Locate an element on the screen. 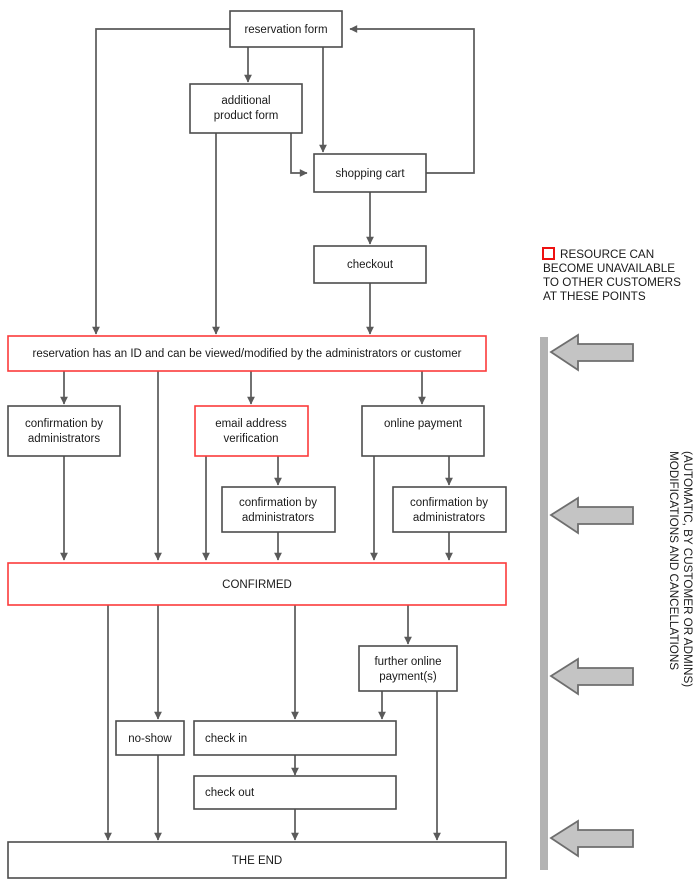 The image size is (697, 886). node-confirmation-admins-3: confirmation by administrators is located at coordinates (449, 509).